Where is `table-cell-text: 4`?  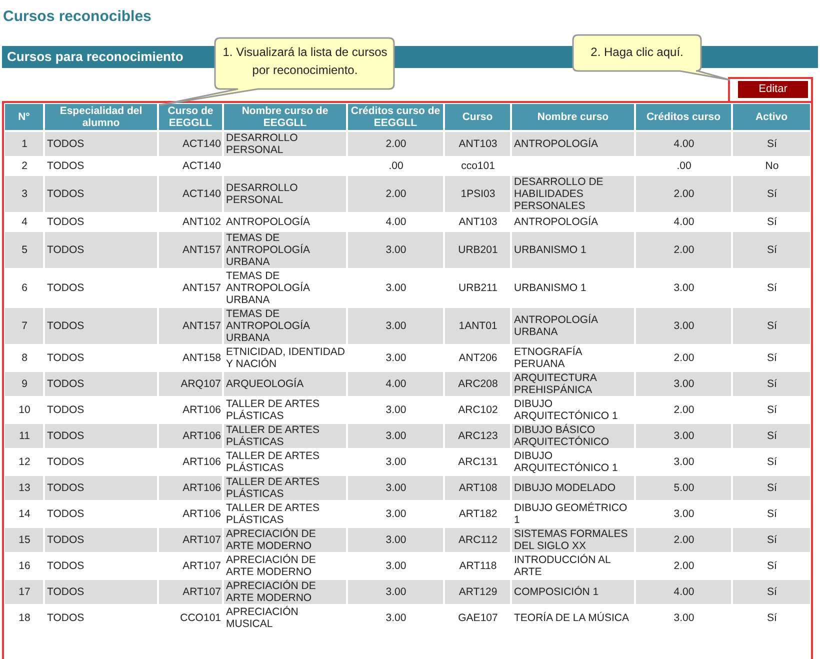 table-cell-text: 4 is located at coordinates (24, 222).